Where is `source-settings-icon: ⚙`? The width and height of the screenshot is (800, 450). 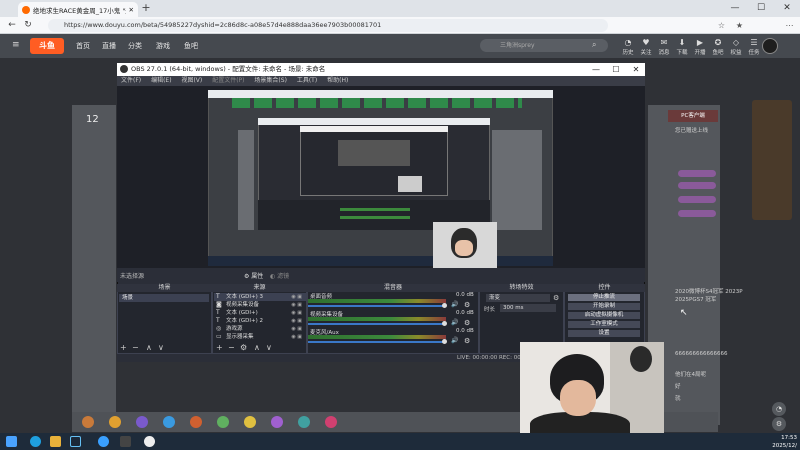
source-settings-icon: ⚙ is located at coordinates (243, 348).